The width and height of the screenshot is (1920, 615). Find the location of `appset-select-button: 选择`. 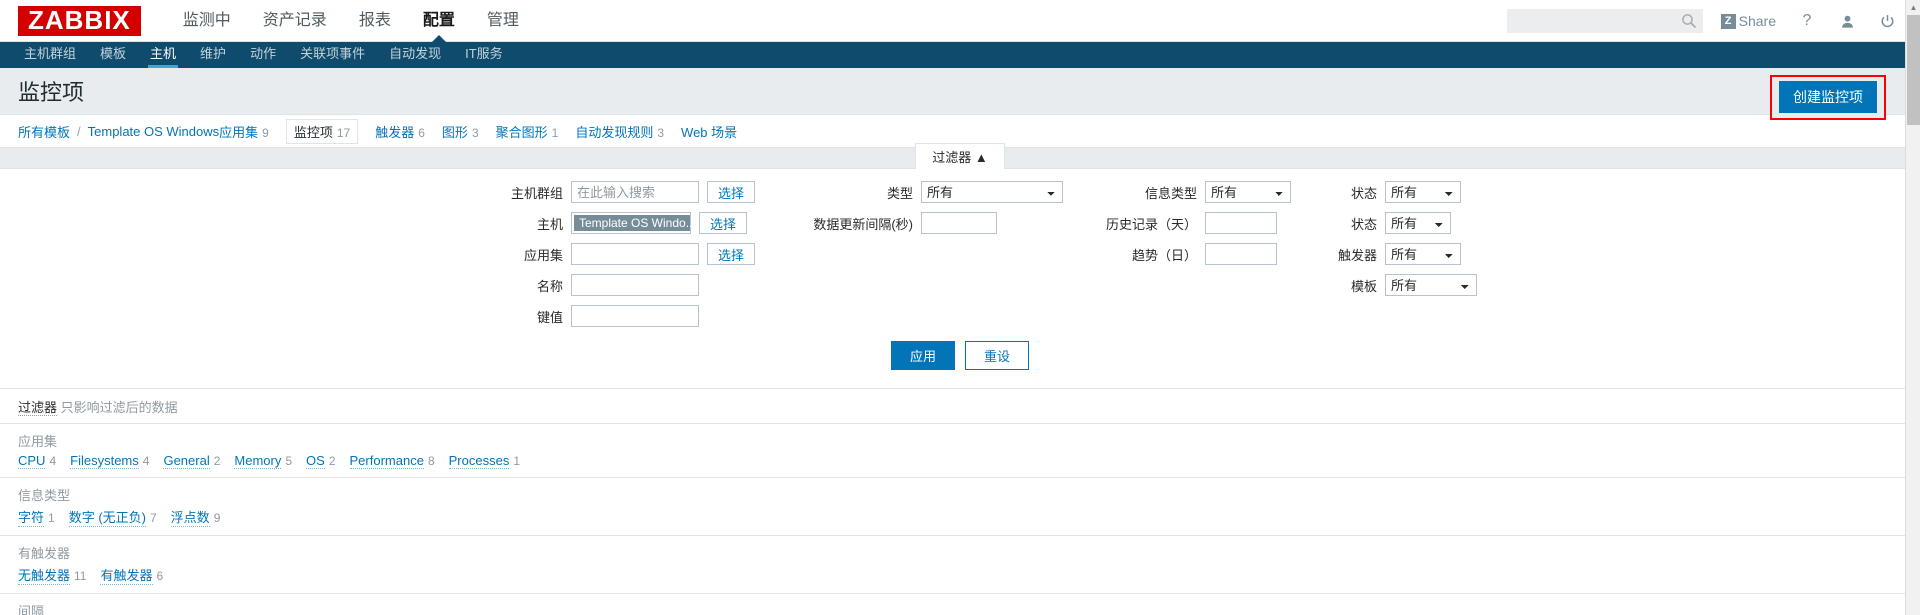

appset-select-button: 选择 is located at coordinates (730, 254).